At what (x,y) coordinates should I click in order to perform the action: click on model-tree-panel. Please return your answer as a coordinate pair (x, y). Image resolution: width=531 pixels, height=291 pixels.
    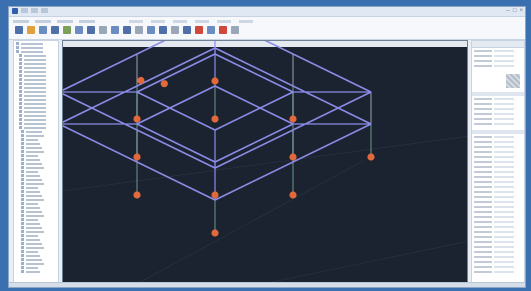
    Looking at the image, I should click on (36, 162).